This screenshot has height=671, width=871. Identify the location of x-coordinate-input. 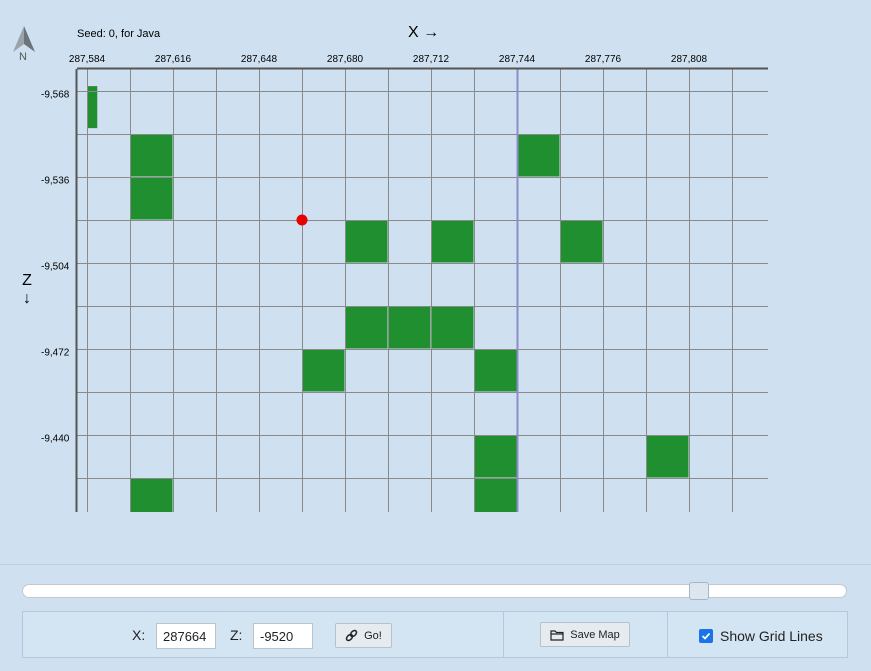
(186, 636).